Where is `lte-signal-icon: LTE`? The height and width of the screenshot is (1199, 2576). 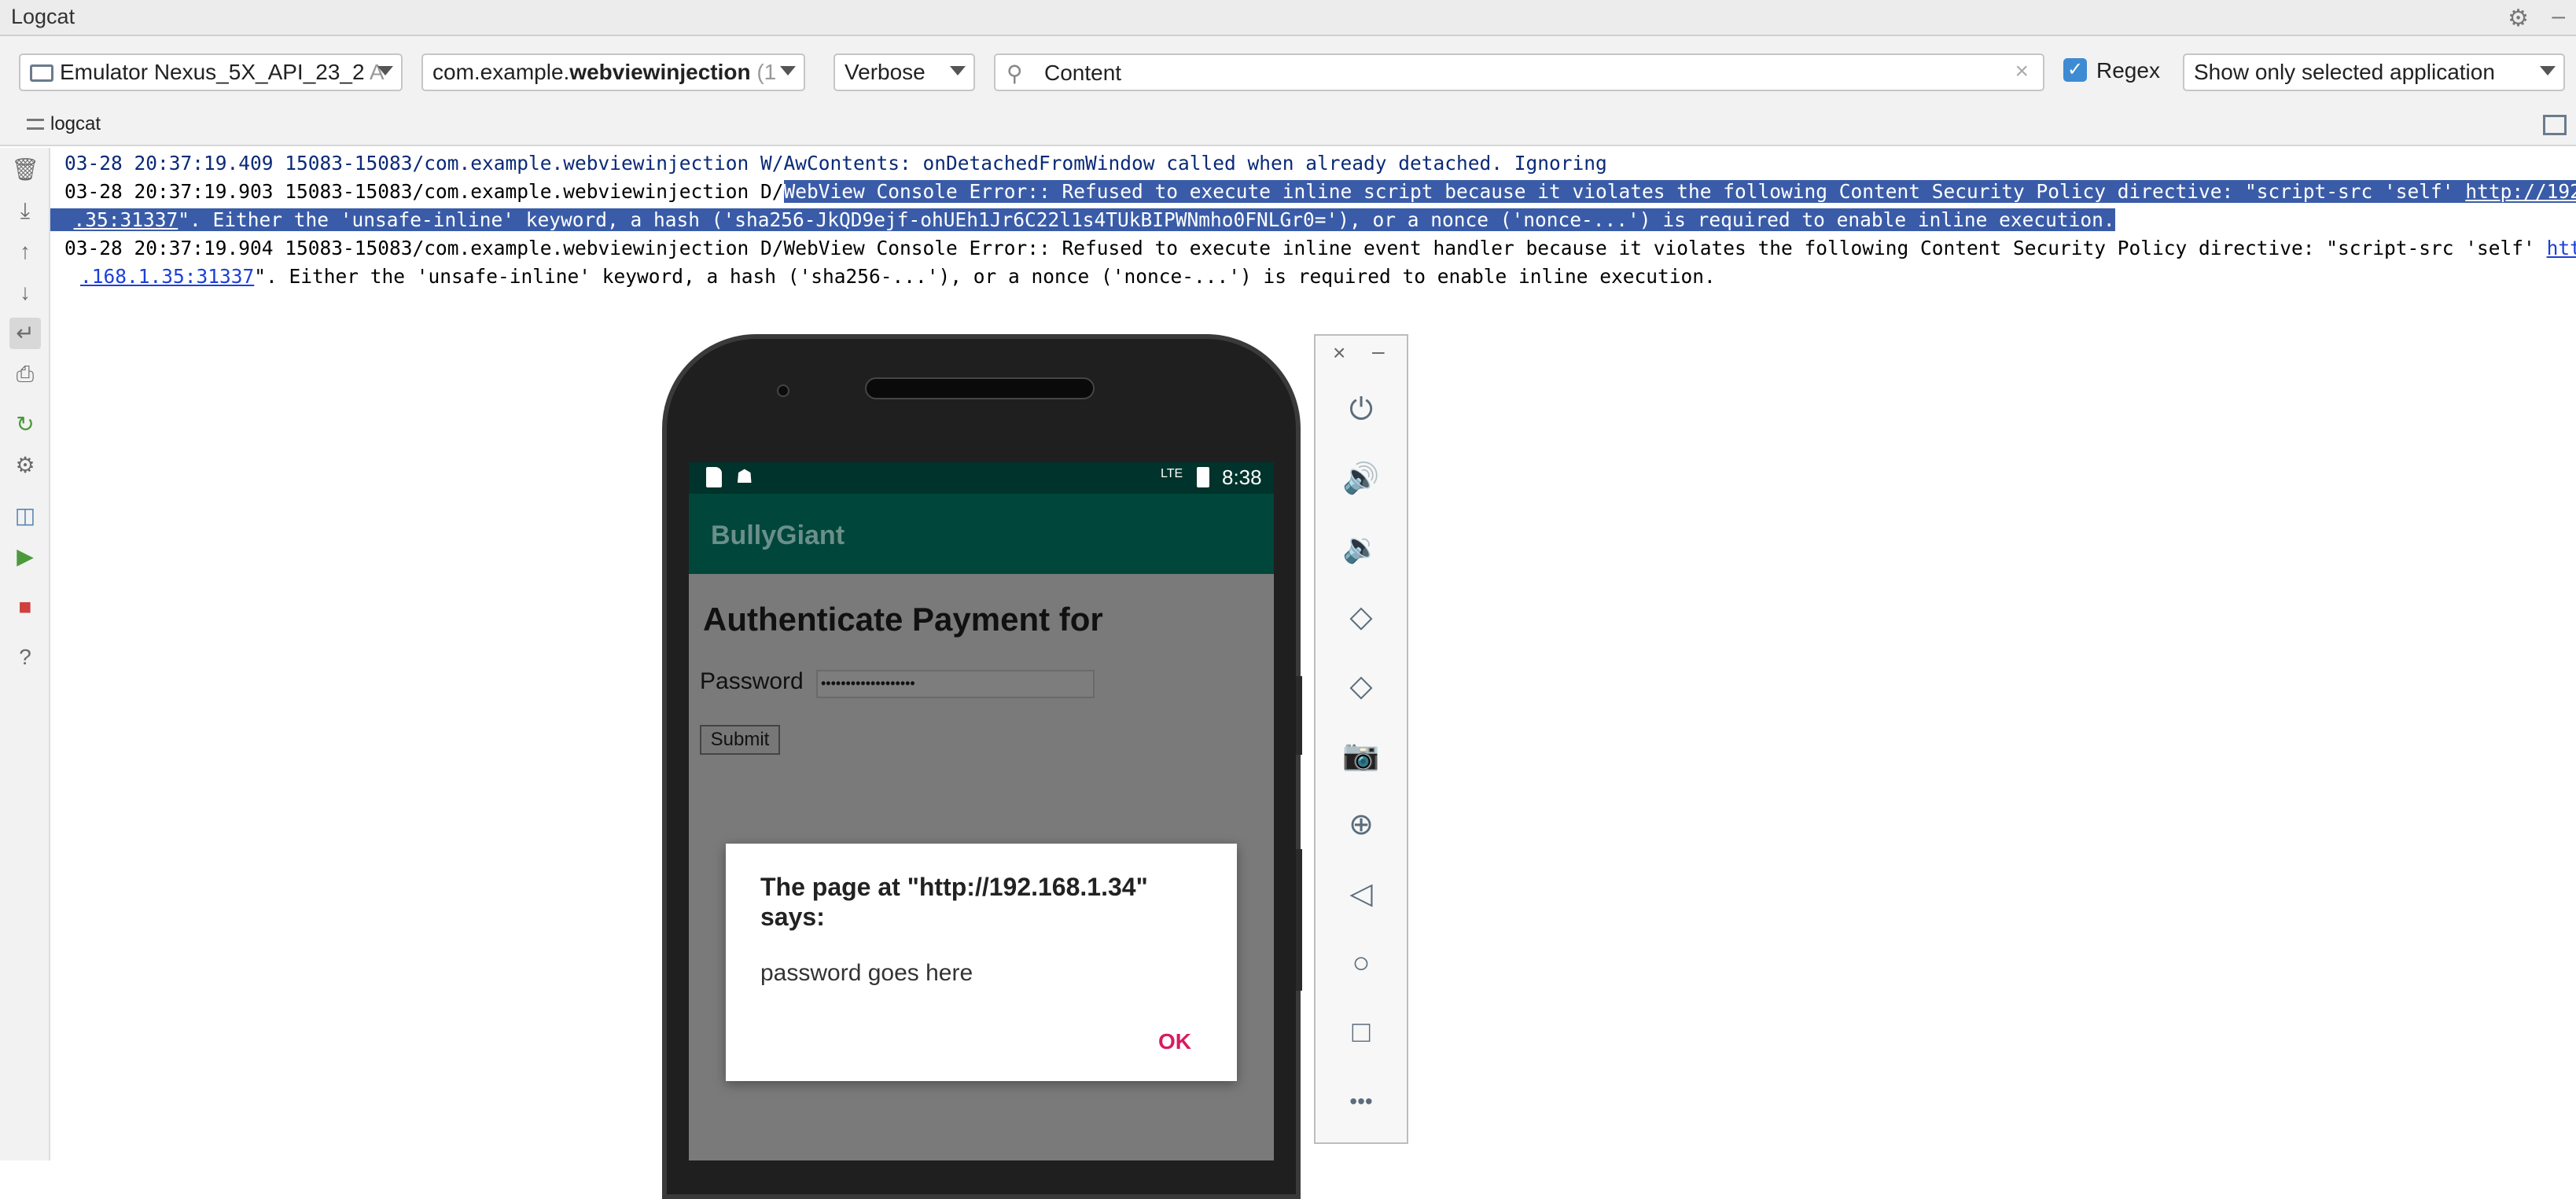 lte-signal-icon: LTE is located at coordinates (1172, 473).